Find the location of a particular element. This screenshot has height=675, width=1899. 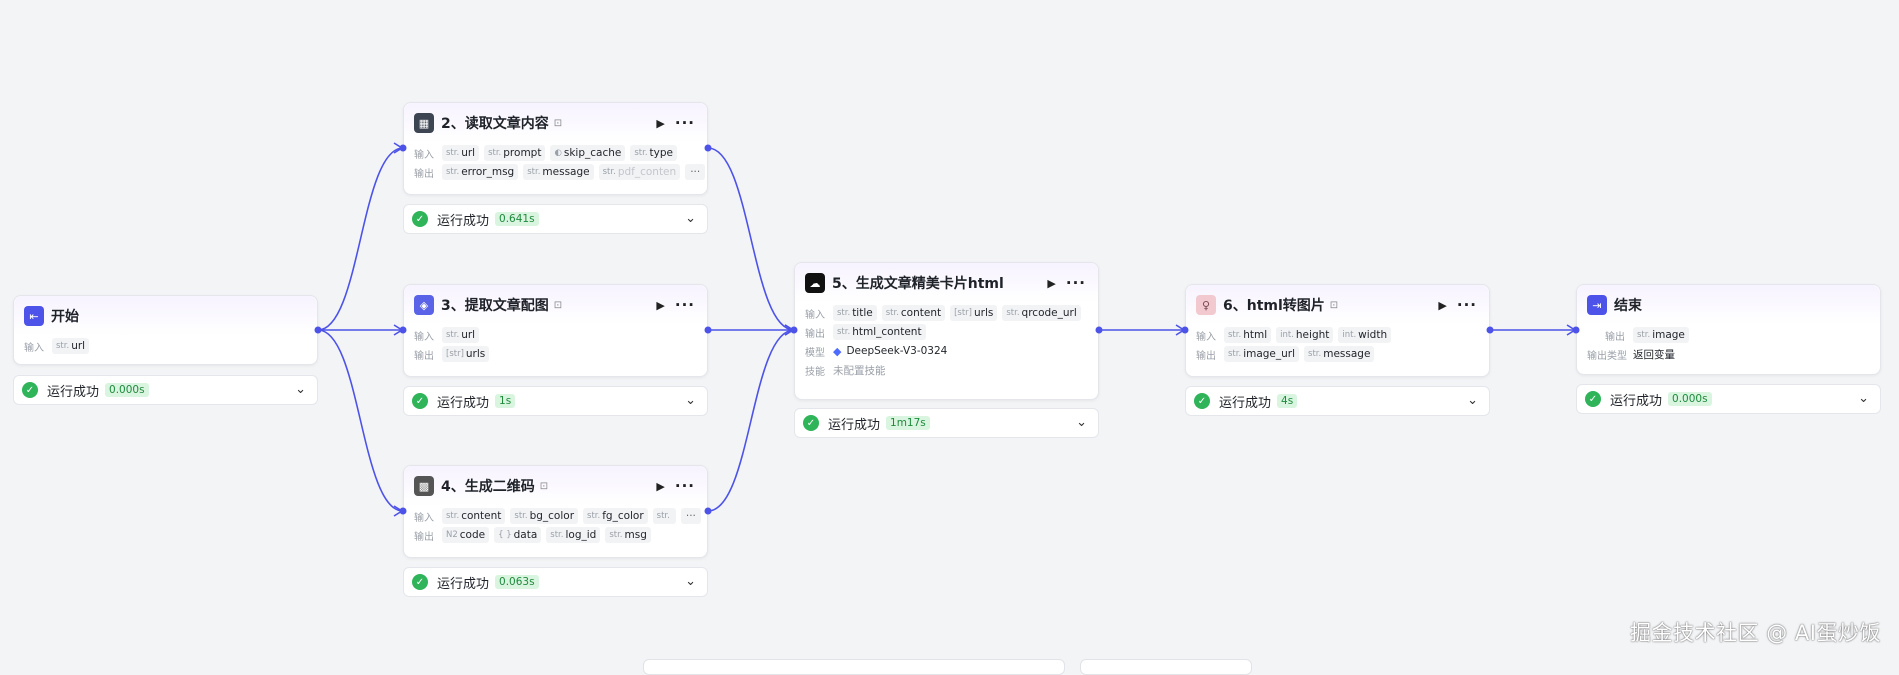

param-tag: str. html_content is located at coordinates (879, 332).